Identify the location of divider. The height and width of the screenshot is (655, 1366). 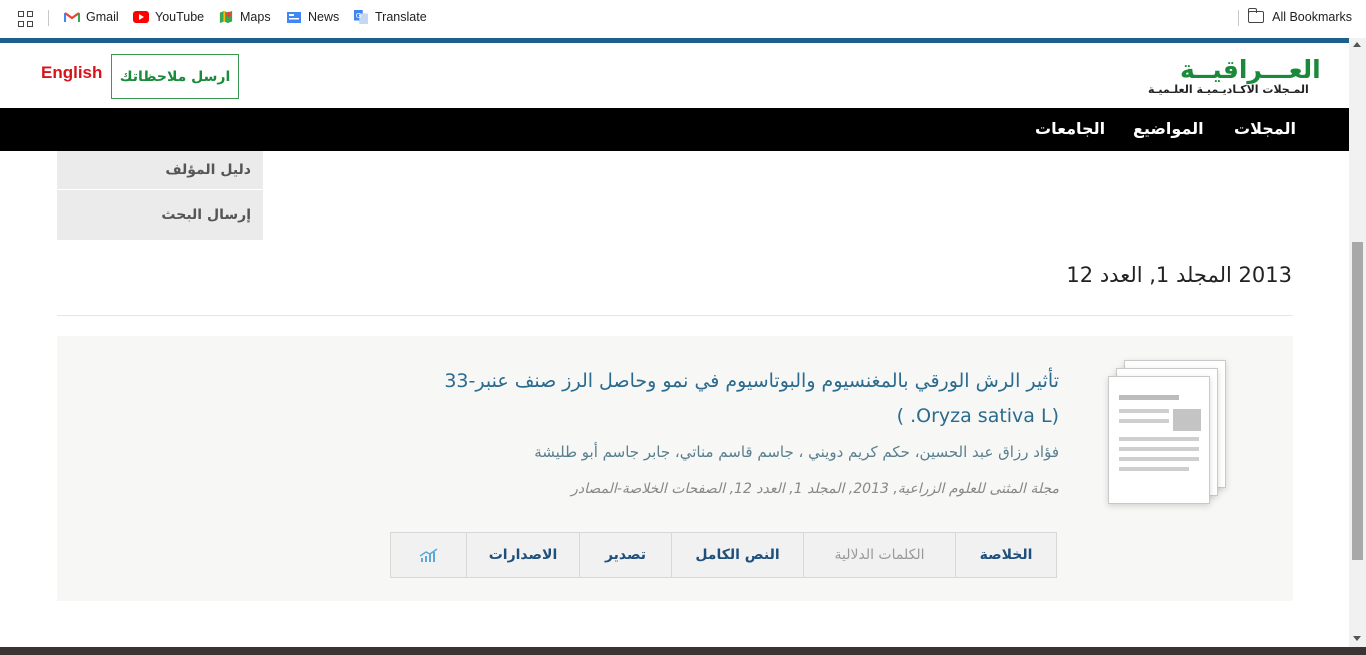
(675, 315).